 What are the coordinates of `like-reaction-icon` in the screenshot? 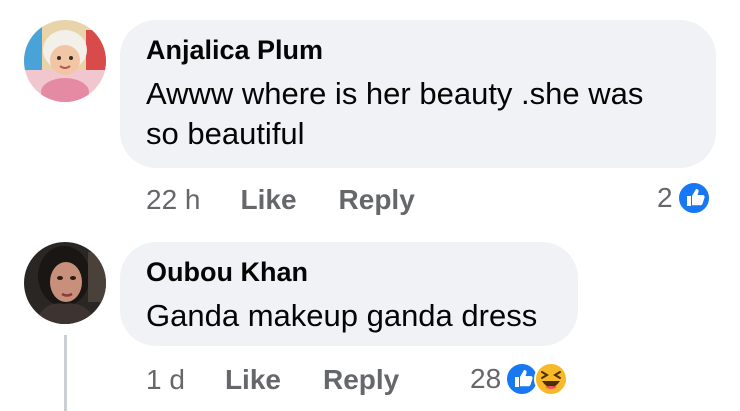 It's located at (693, 198).